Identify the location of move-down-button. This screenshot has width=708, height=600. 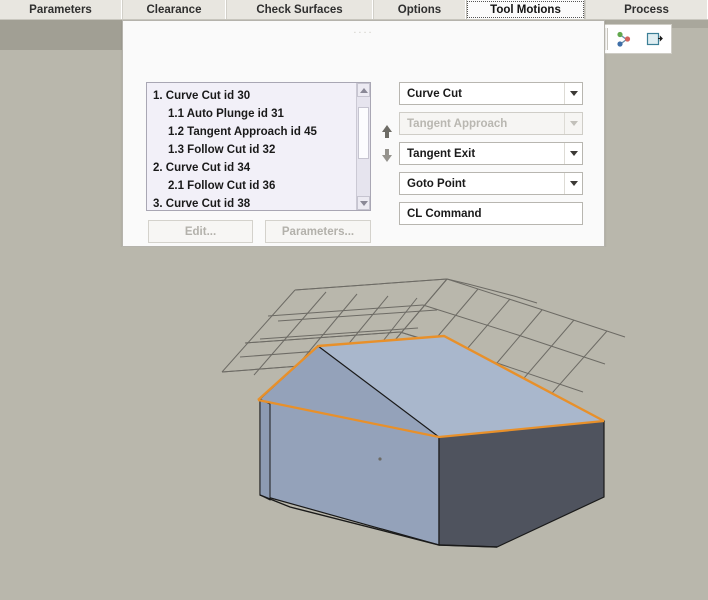
(387, 155).